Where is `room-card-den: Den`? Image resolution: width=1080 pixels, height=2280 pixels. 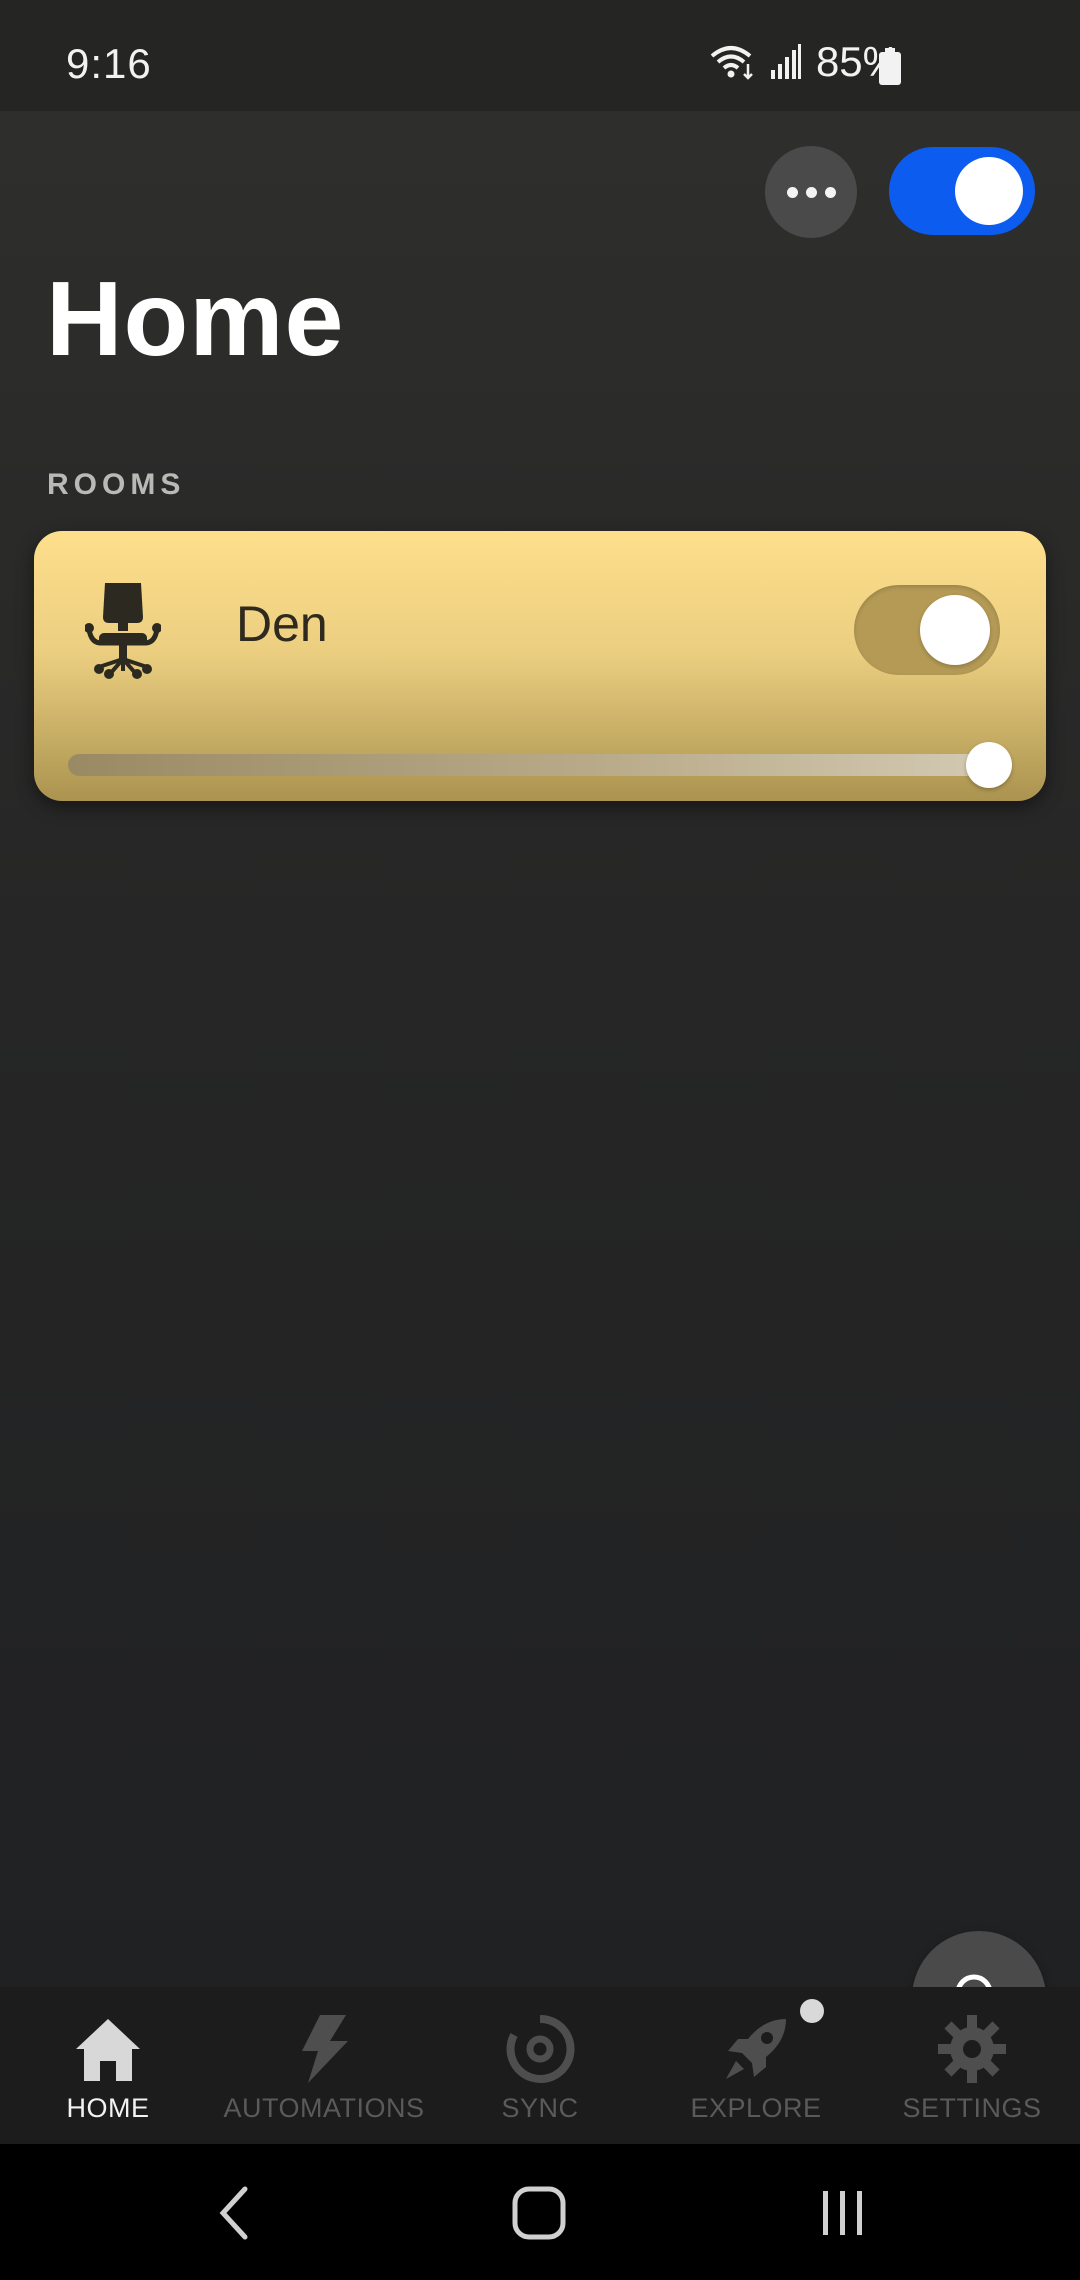 room-card-den: Den is located at coordinates (540, 666).